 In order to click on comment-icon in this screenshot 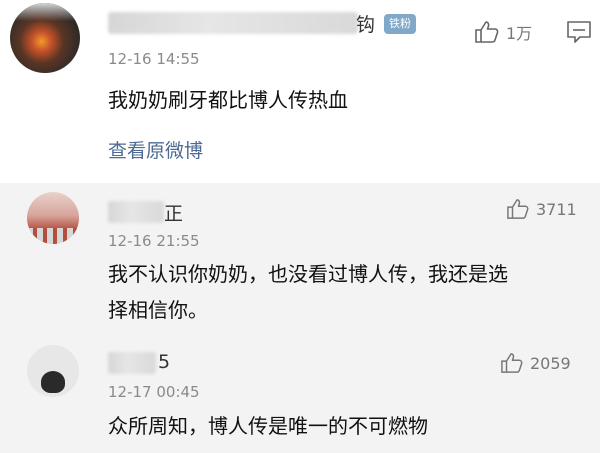, I will do `click(579, 32)`.